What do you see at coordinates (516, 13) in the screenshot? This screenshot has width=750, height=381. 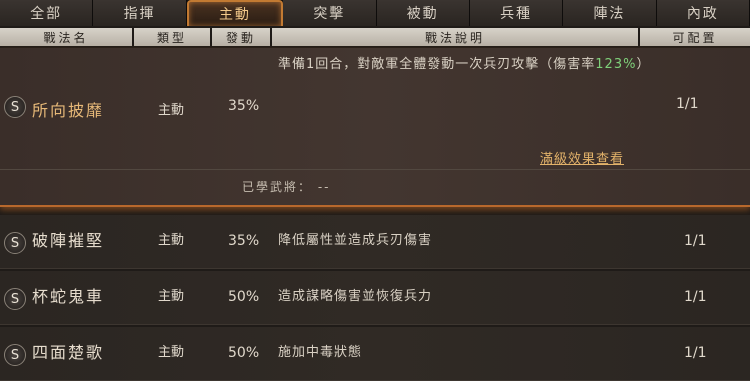 I see `tab-troop-type: 兵種` at bounding box center [516, 13].